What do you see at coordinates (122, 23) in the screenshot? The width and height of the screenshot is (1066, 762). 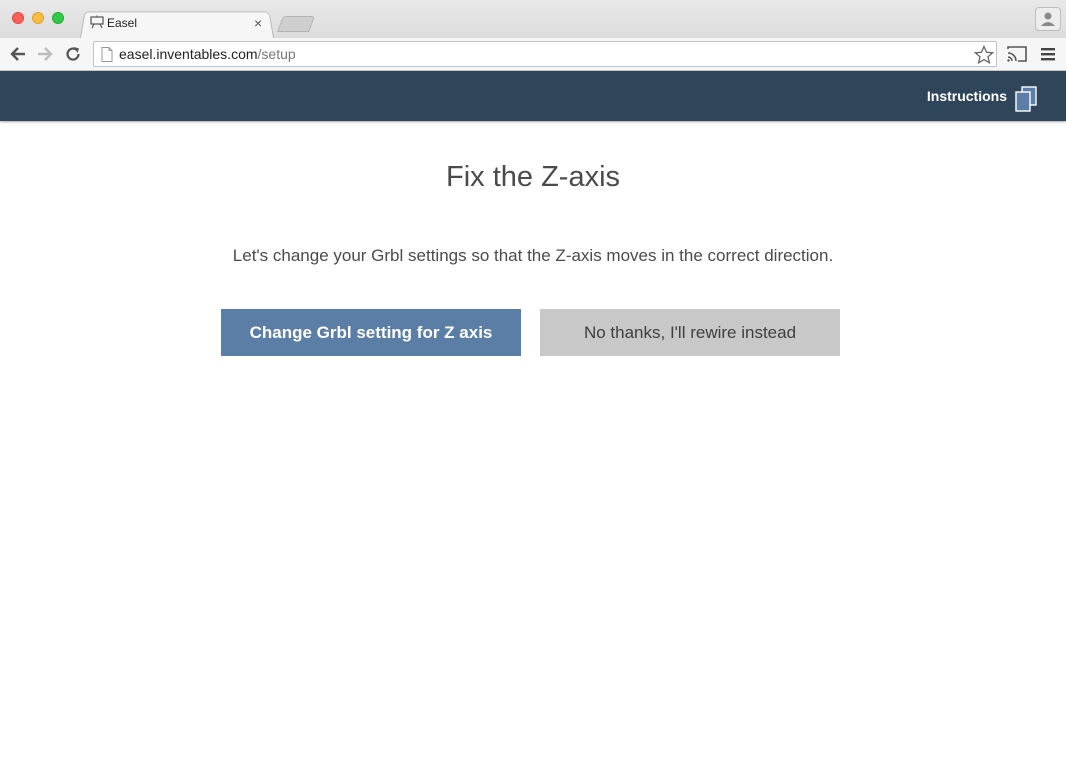 I see `tab-title: Easel` at bounding box center [122, 23].